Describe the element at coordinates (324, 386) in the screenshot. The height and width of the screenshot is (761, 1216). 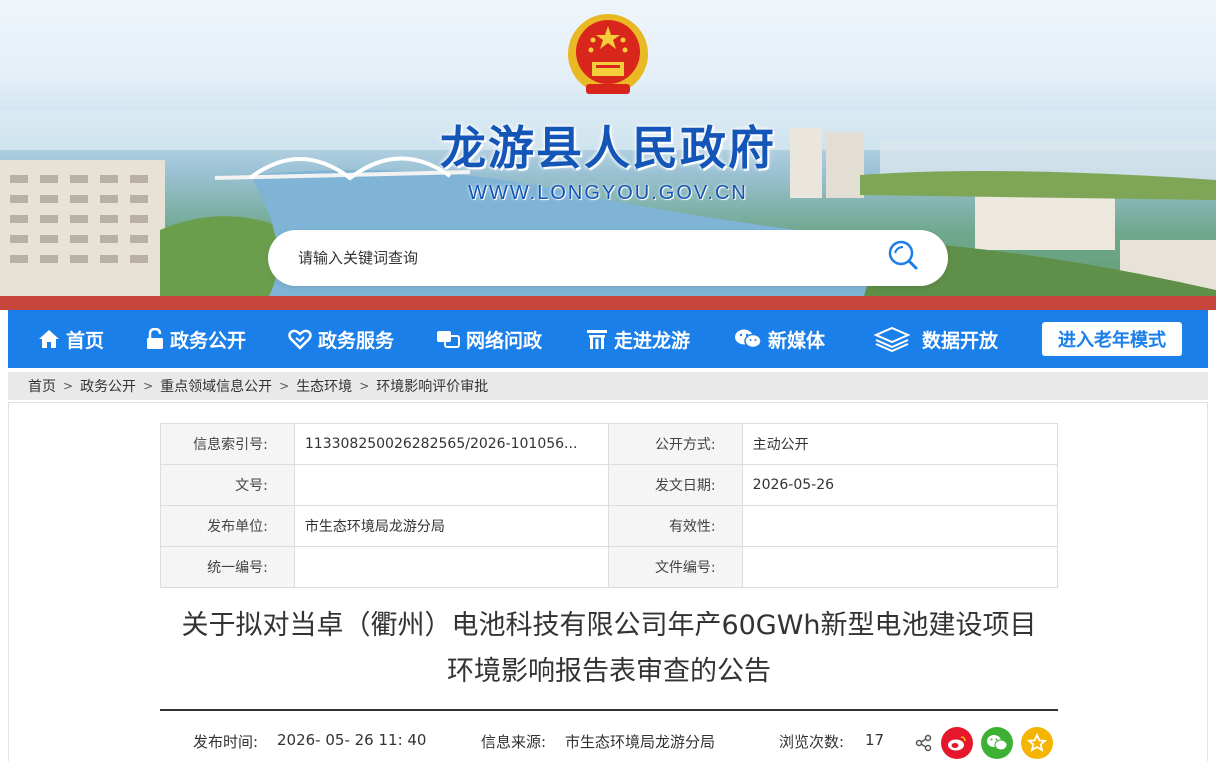
I see `breadcrumb-ecology: 生态环境` at that location.